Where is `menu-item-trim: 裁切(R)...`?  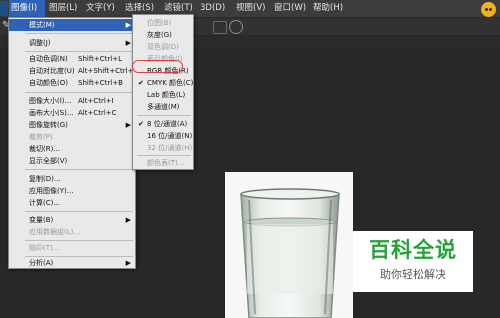 menu-item-trim: 裁切(R)... is located at coordinates (72, 149).